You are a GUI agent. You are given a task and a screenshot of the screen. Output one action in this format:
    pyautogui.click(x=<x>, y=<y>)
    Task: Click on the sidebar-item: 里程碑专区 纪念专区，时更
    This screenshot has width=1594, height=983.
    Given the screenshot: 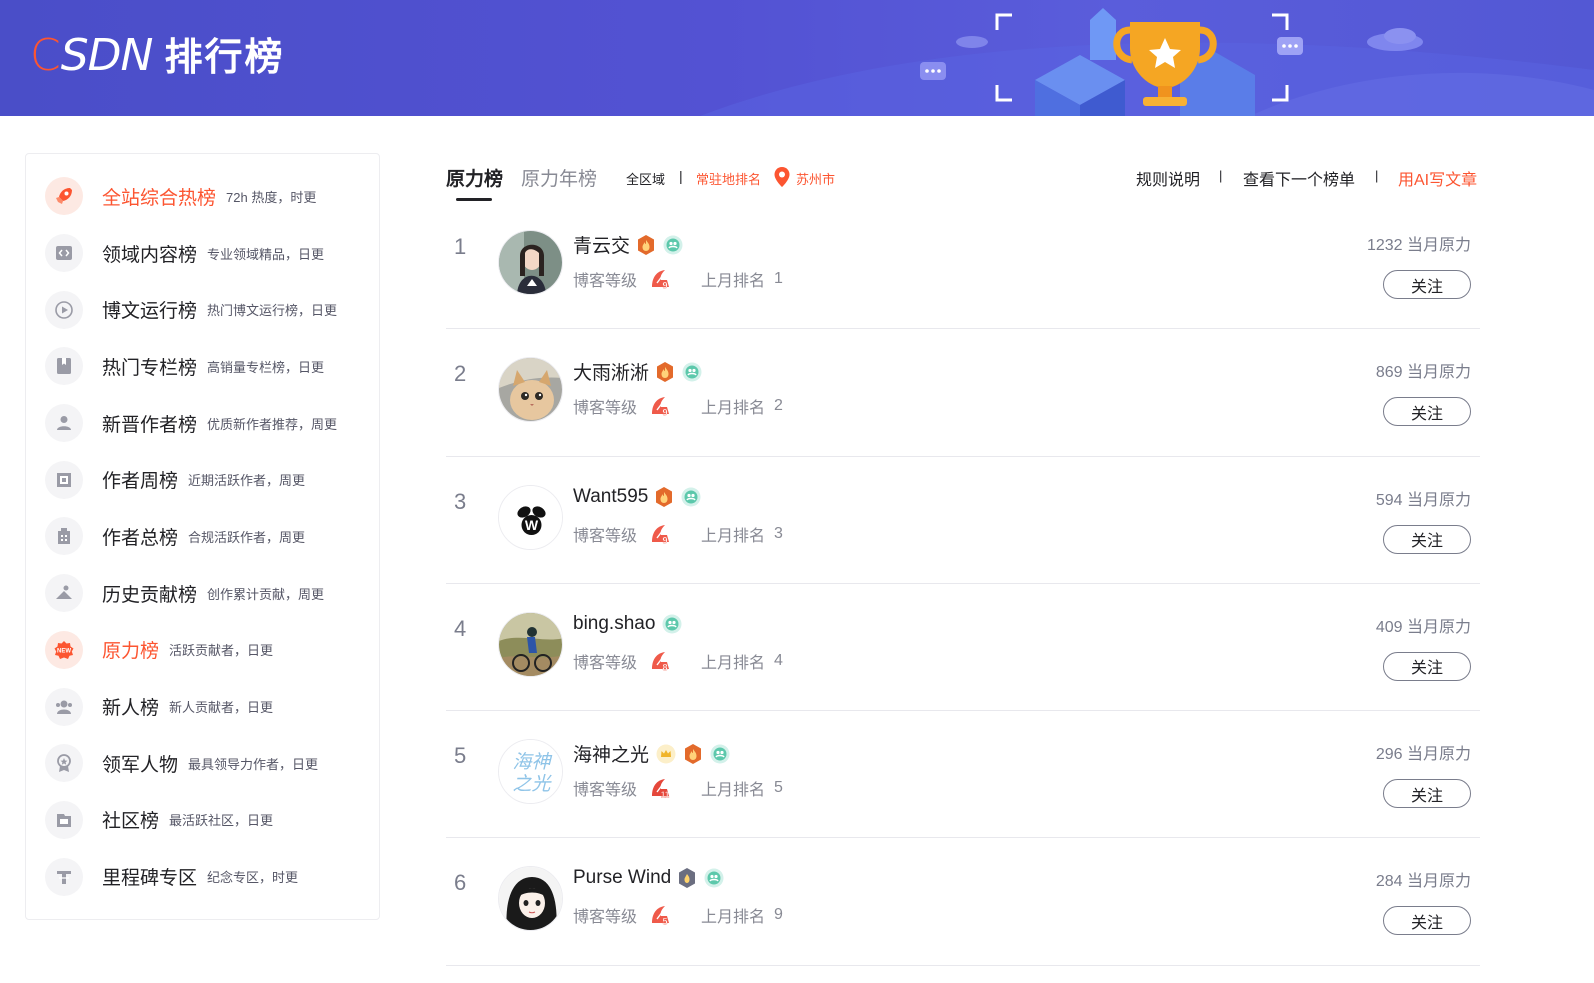 What is the action you would take?
    pyautogui.click(x=202, y=876)
    